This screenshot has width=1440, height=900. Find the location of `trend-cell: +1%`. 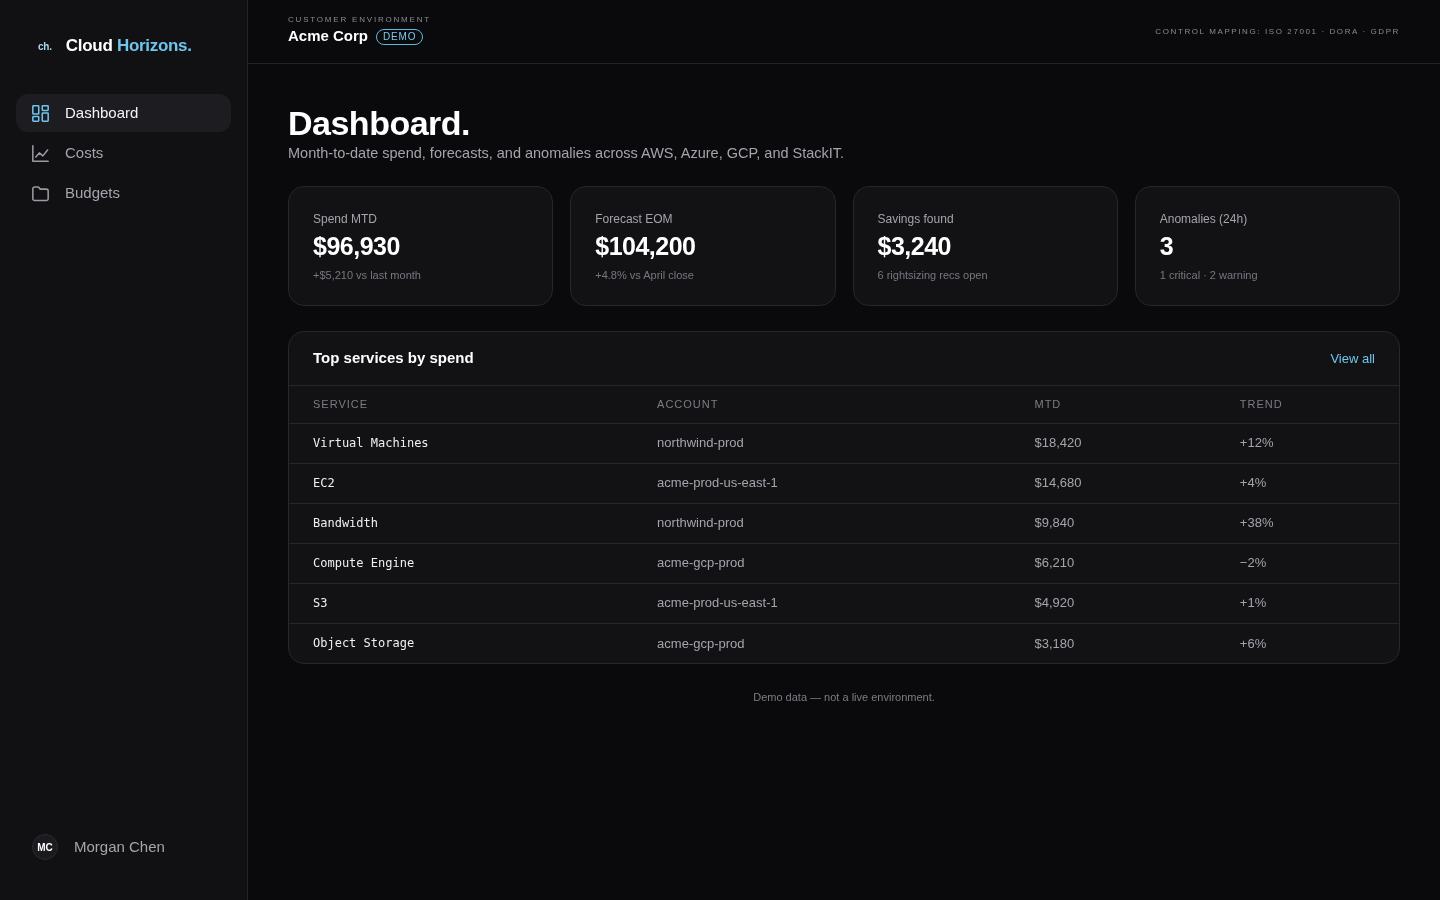

trend-cell: +1% is located at coordinates (1307, 603).